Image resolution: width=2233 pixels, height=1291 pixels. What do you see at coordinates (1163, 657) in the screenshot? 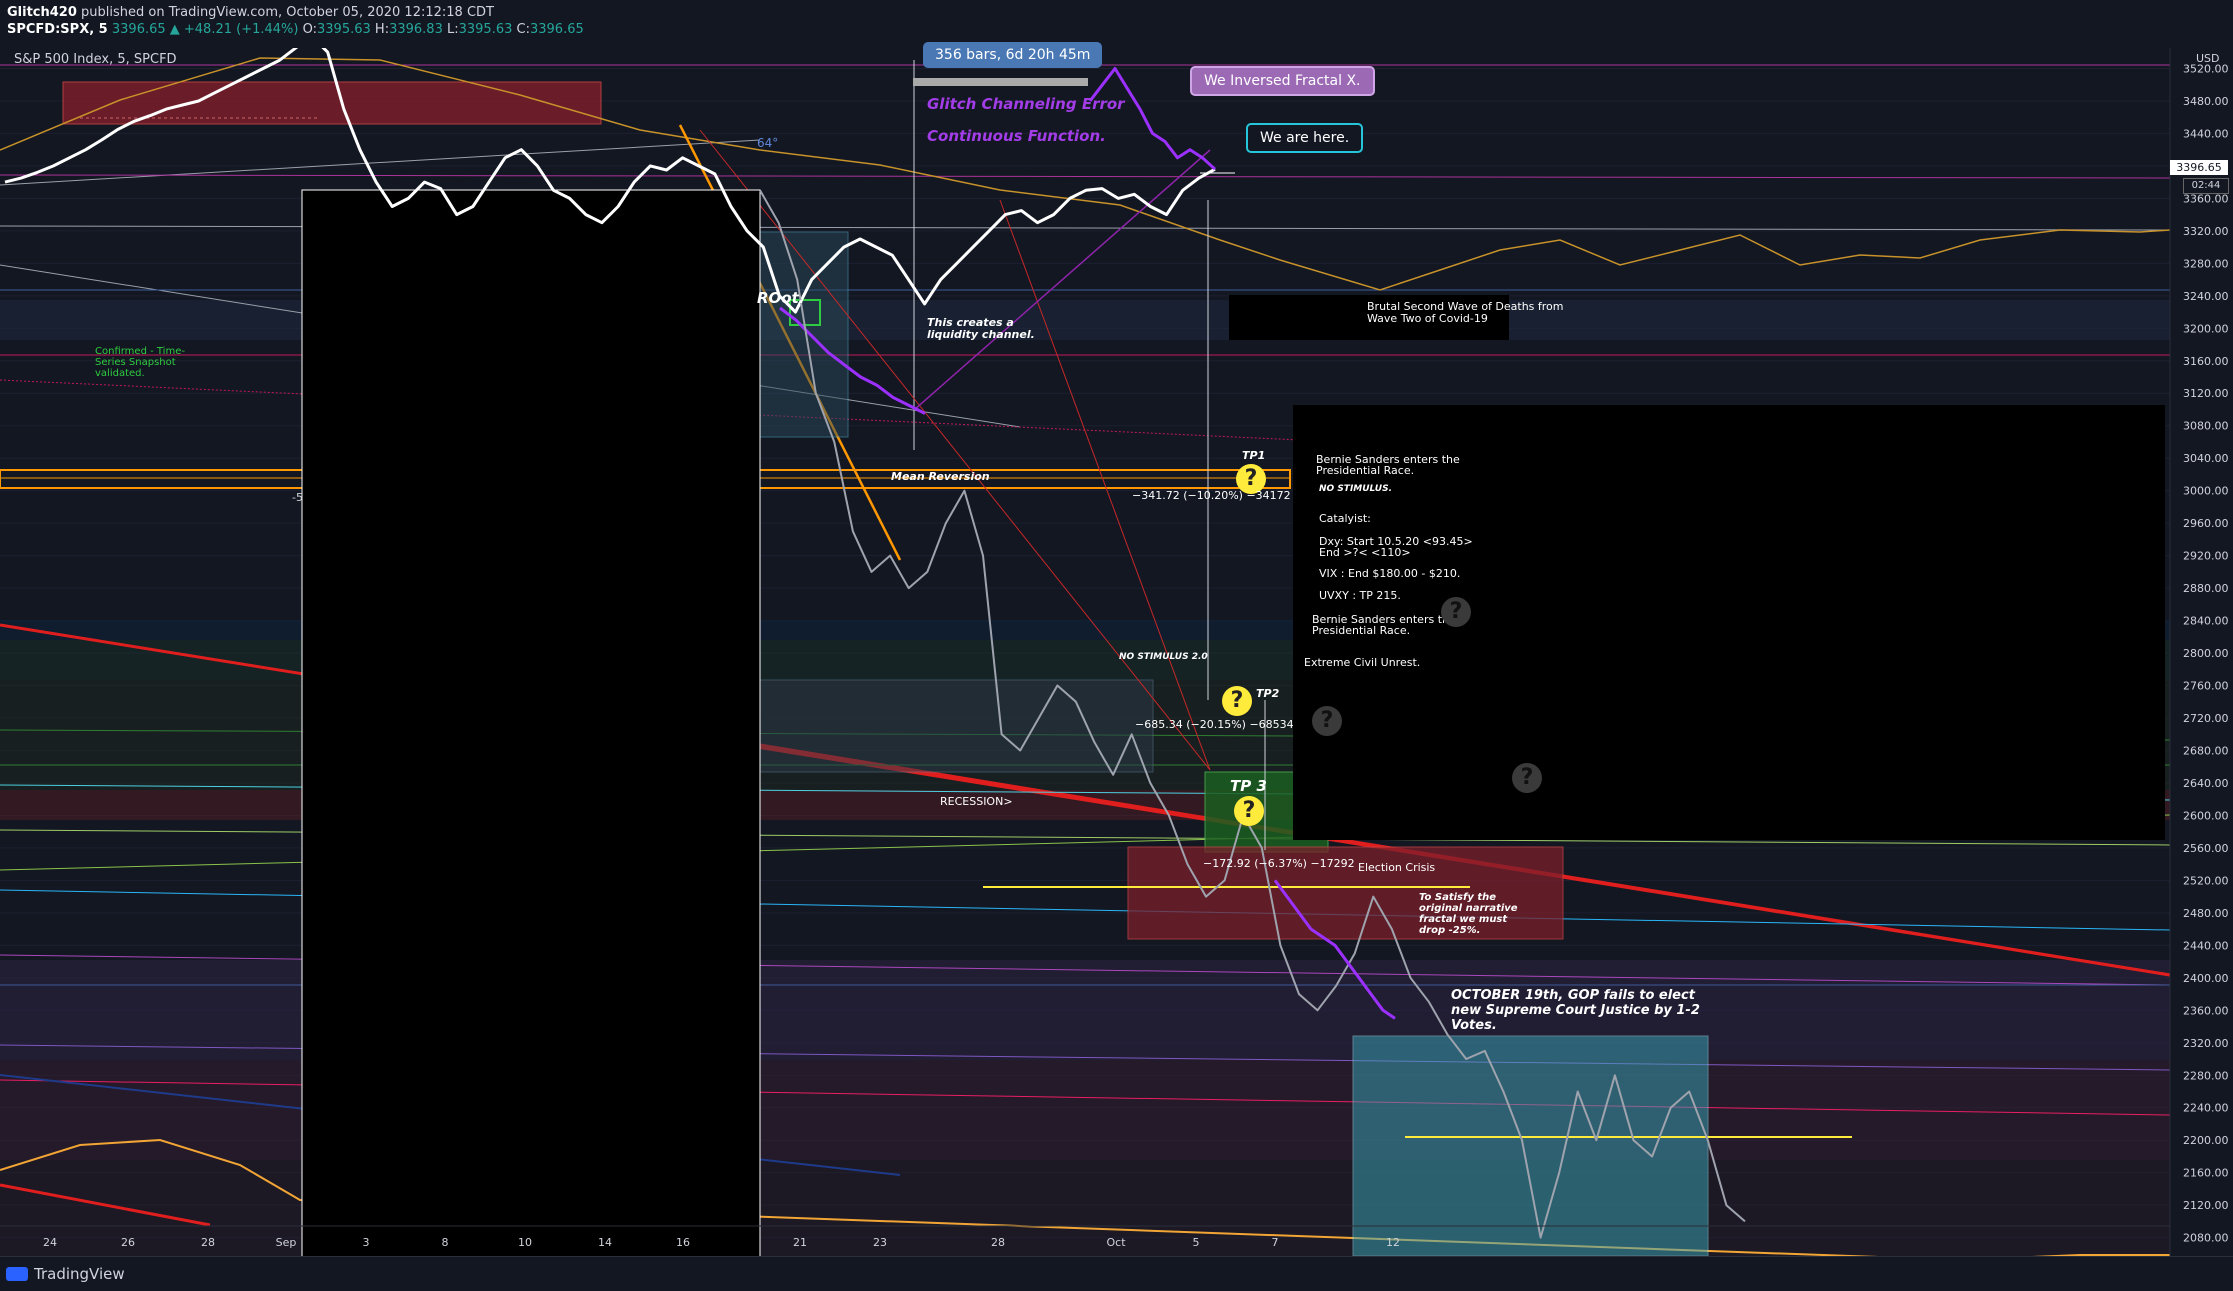
I see `no-stimulus-2-label: NO STIMULUS 2.0` at bounding box center [1163, 657].